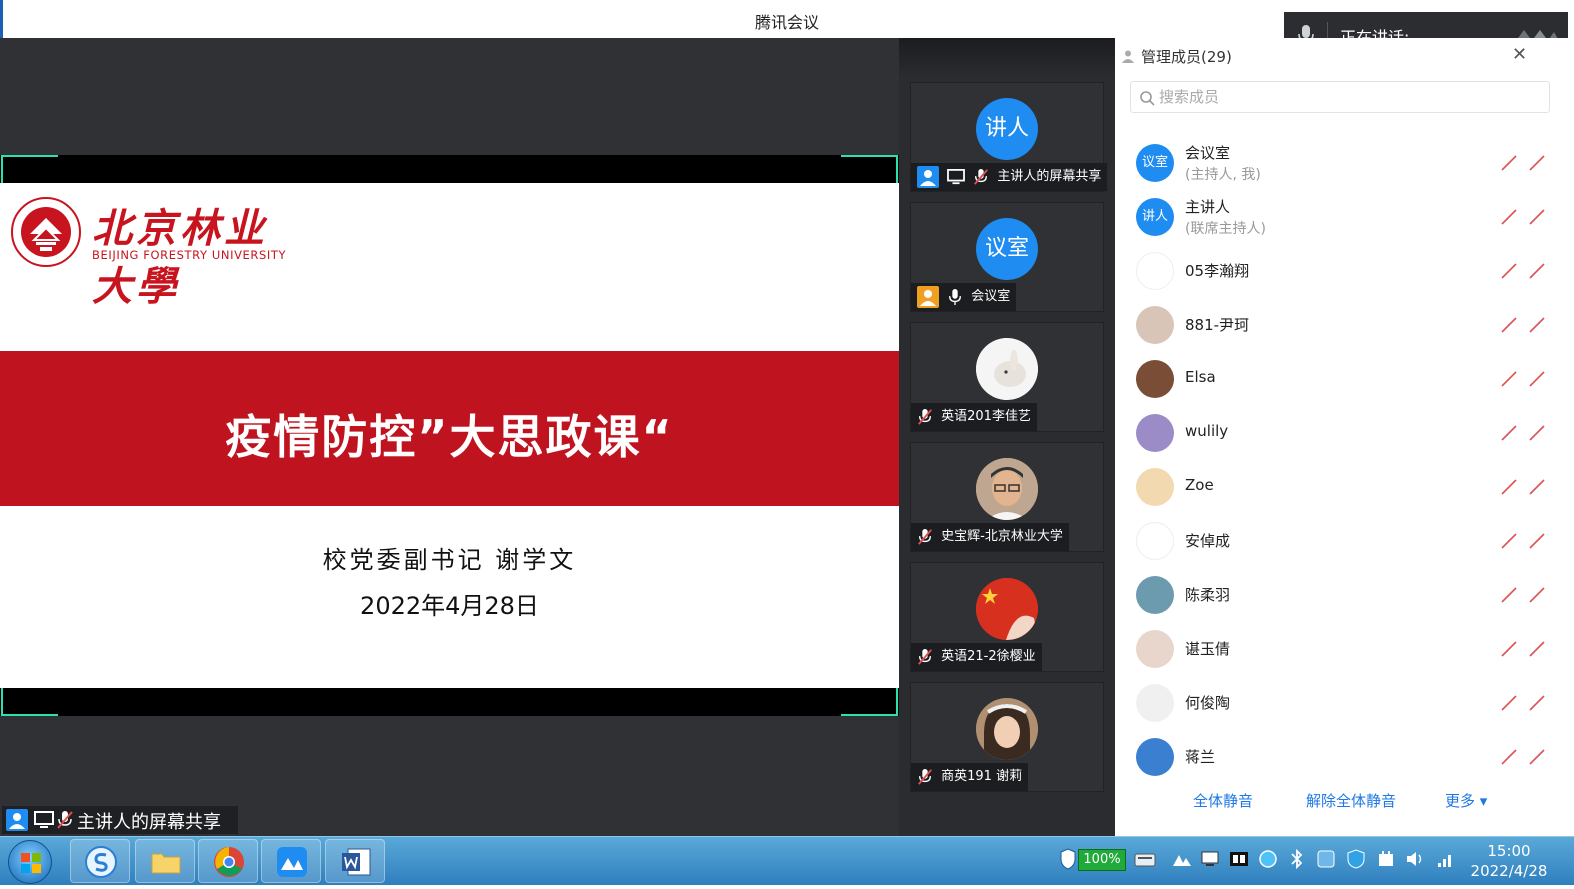 This screenshot has width=1574, height=889. Describe the element at coordinates (1049, 176) in the screenshot. I see `participant-name: 主讲人的屏幕共享` at that location.